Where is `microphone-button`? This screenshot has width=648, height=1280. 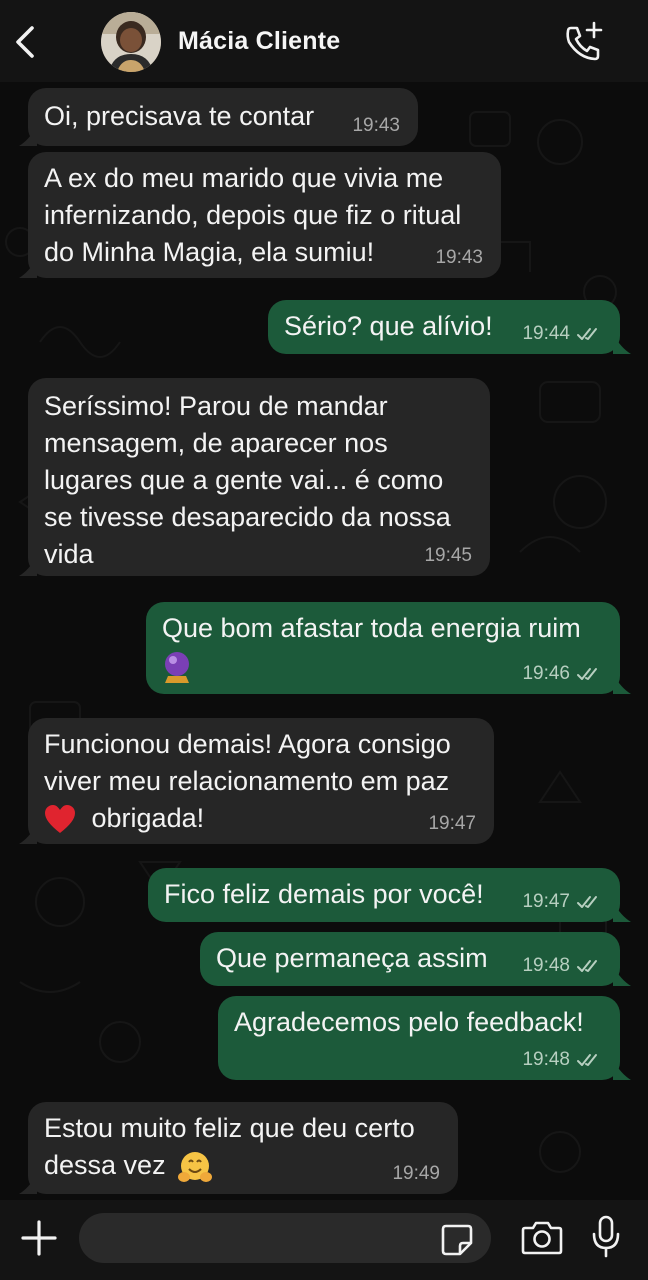
microphone-button is located at coordinates (606, 1237).